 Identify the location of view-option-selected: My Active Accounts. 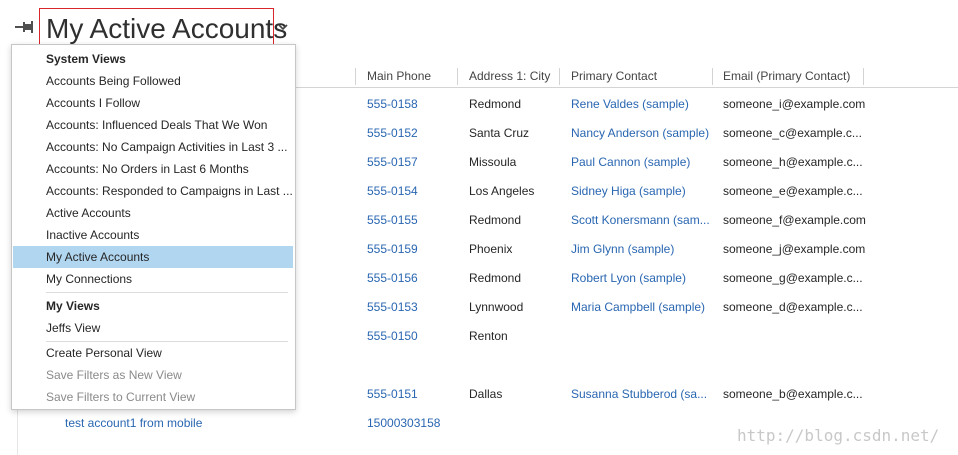
(153, 257).